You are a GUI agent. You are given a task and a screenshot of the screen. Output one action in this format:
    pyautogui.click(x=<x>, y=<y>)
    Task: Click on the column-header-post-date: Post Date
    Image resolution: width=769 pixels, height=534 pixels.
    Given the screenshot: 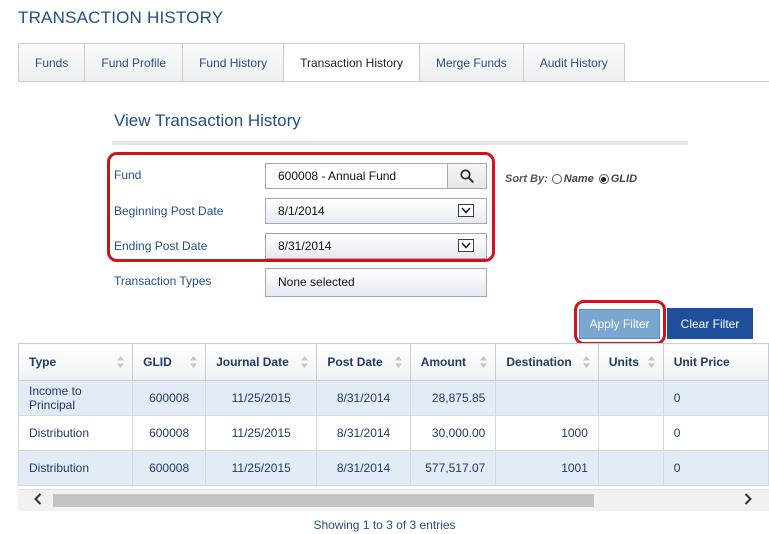 What is the action you would take?
    pyautogui.click(x=363, y=362)
    